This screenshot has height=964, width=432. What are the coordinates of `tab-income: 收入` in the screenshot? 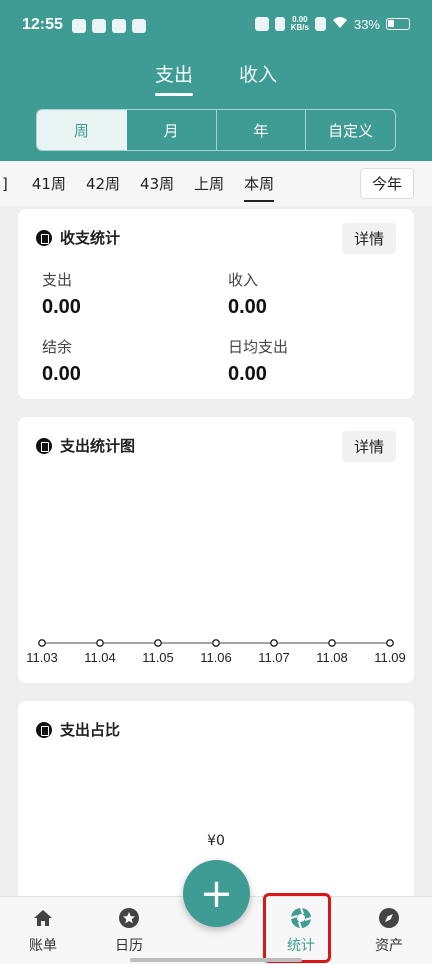 It's located at (258, 77).